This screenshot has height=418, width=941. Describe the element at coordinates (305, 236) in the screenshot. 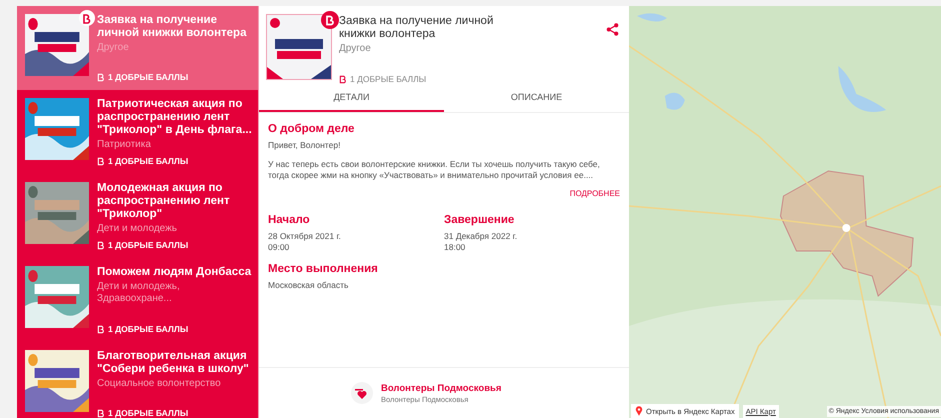

I see `start-date: 28 Октября 2021 г.` at that location.